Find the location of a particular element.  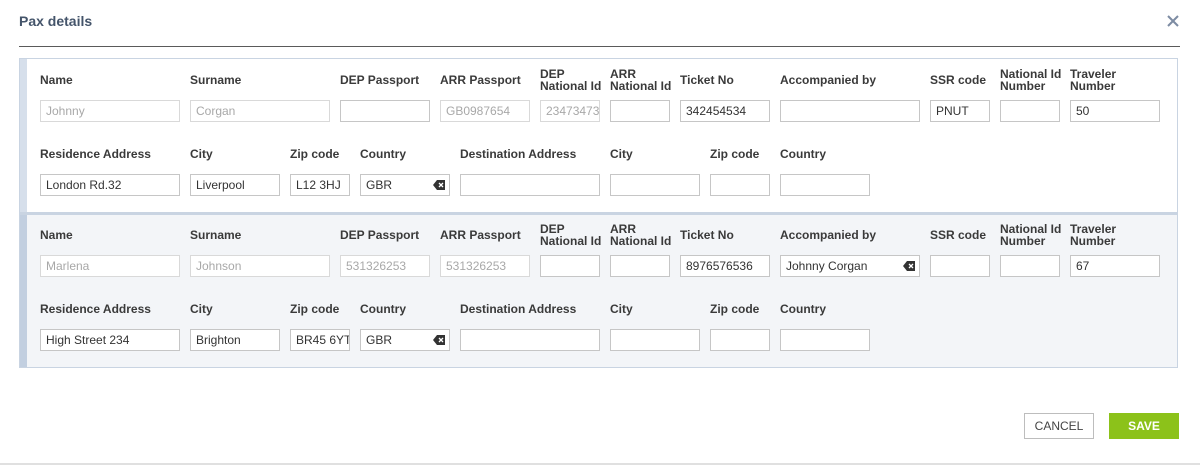

close-icon is located at coordinates (1173, 21).